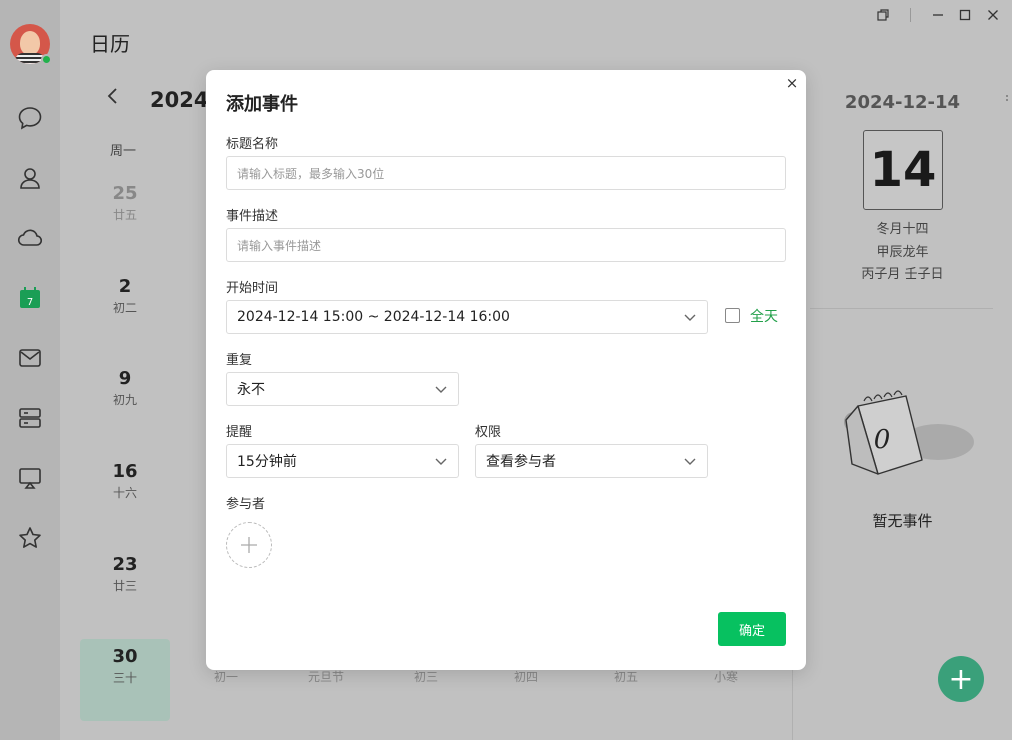 This screenshot has width=1012, height=740. Describe the element at coordinates (125, 656) in the screenshot. I see `day-number: 30` at that location.